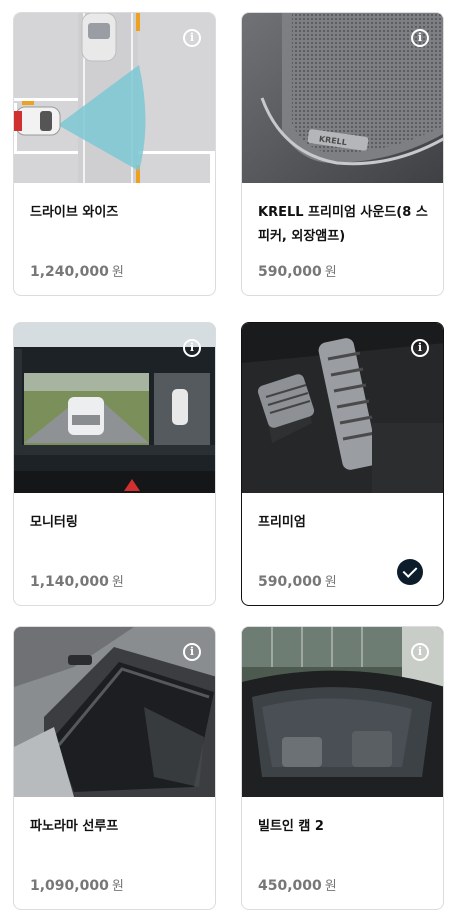 This screenshot has height=921, width=458. I want to click on selected-check-icon, so click(410, 572).